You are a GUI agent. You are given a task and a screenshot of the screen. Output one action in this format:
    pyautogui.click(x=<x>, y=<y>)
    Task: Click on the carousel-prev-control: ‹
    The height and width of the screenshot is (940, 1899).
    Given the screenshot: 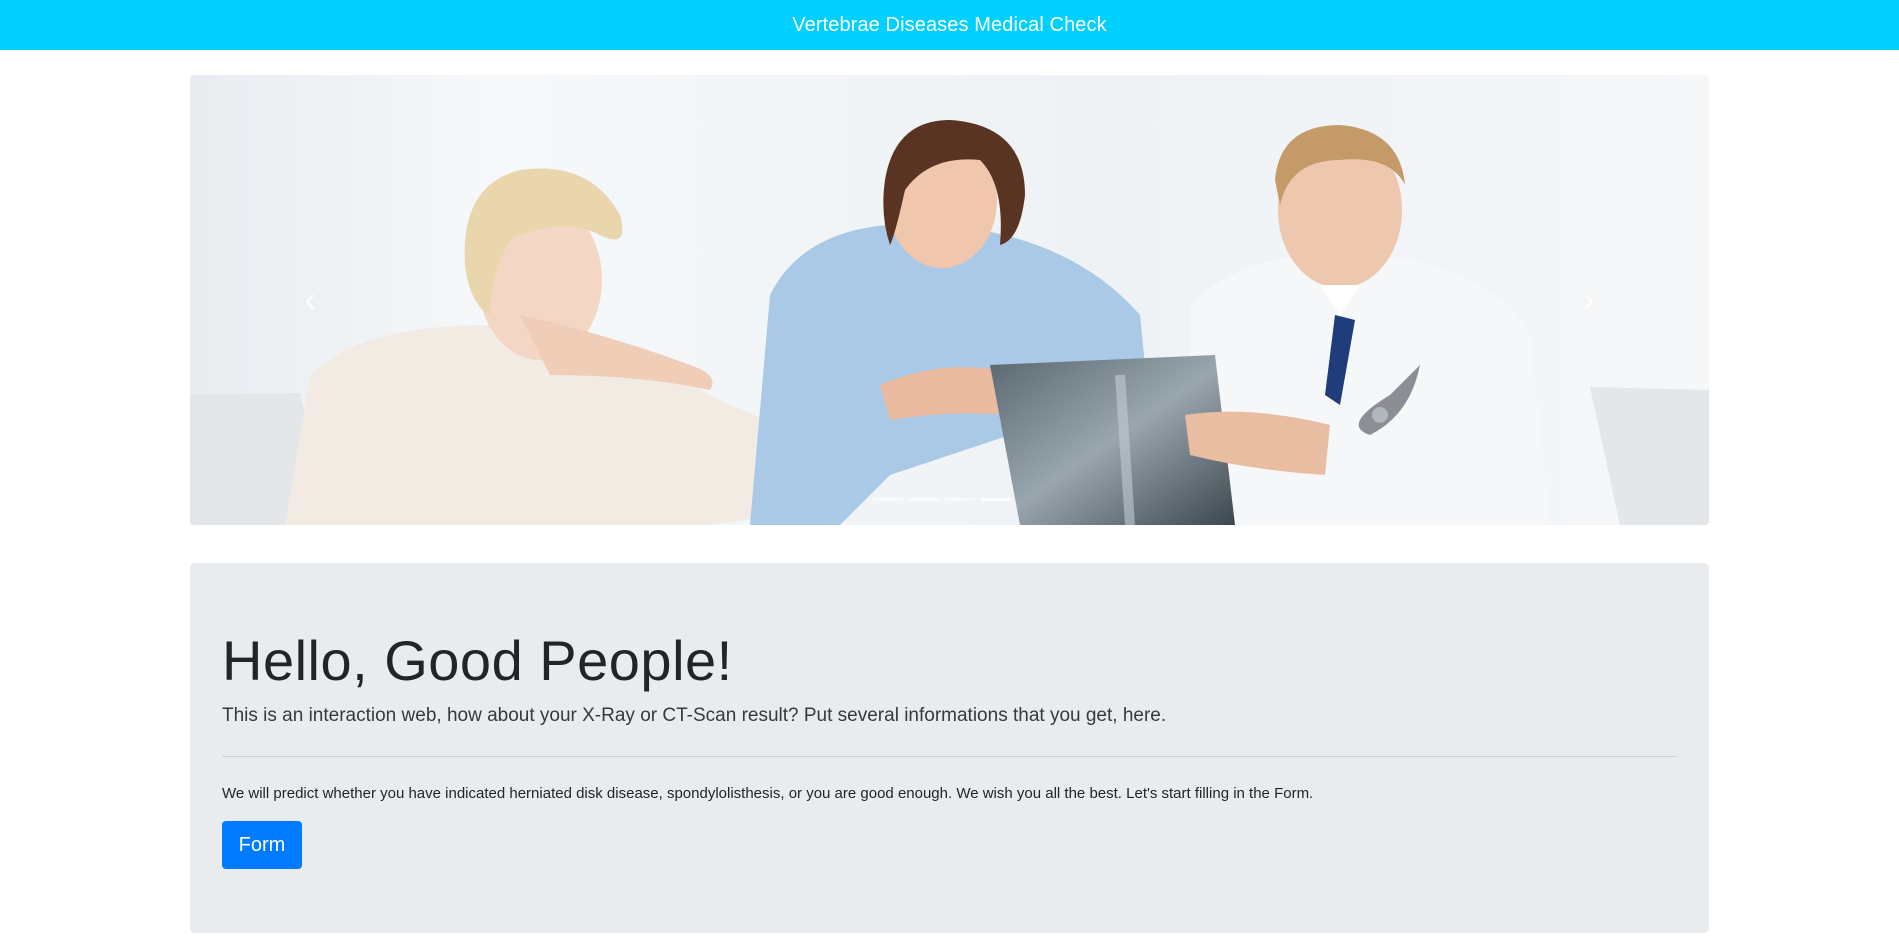 What is the action you would take?
    pyautogui.click(x=310, y=300)
    